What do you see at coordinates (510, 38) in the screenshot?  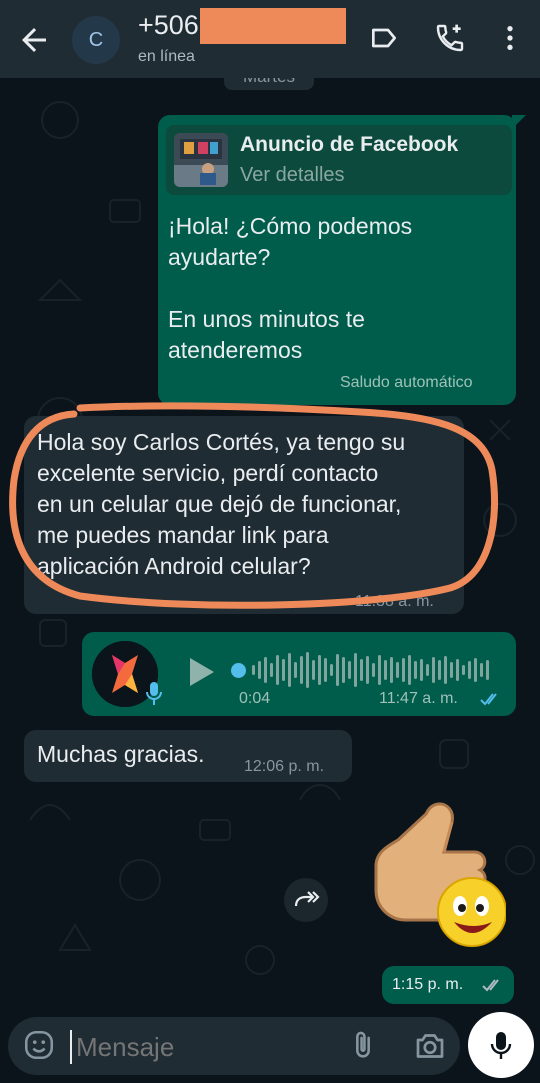 I see `more-vert-icon` at bounding box center [510, 38].